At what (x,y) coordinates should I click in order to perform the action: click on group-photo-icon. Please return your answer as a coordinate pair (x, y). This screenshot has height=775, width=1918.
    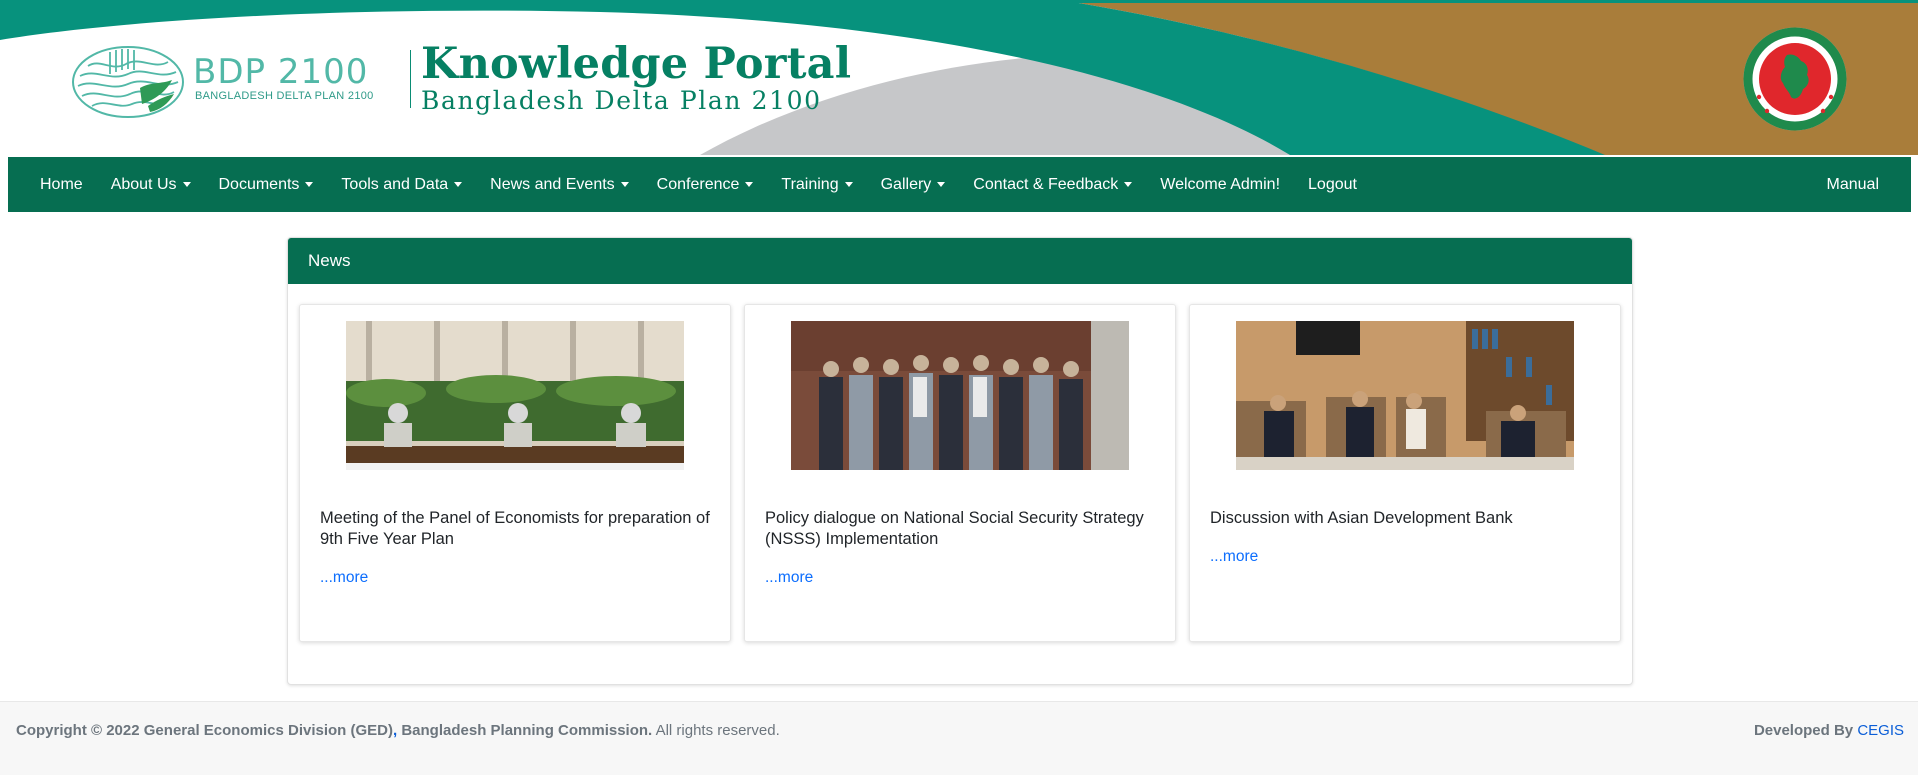
    Looking at the image, I should click on (960, 395).